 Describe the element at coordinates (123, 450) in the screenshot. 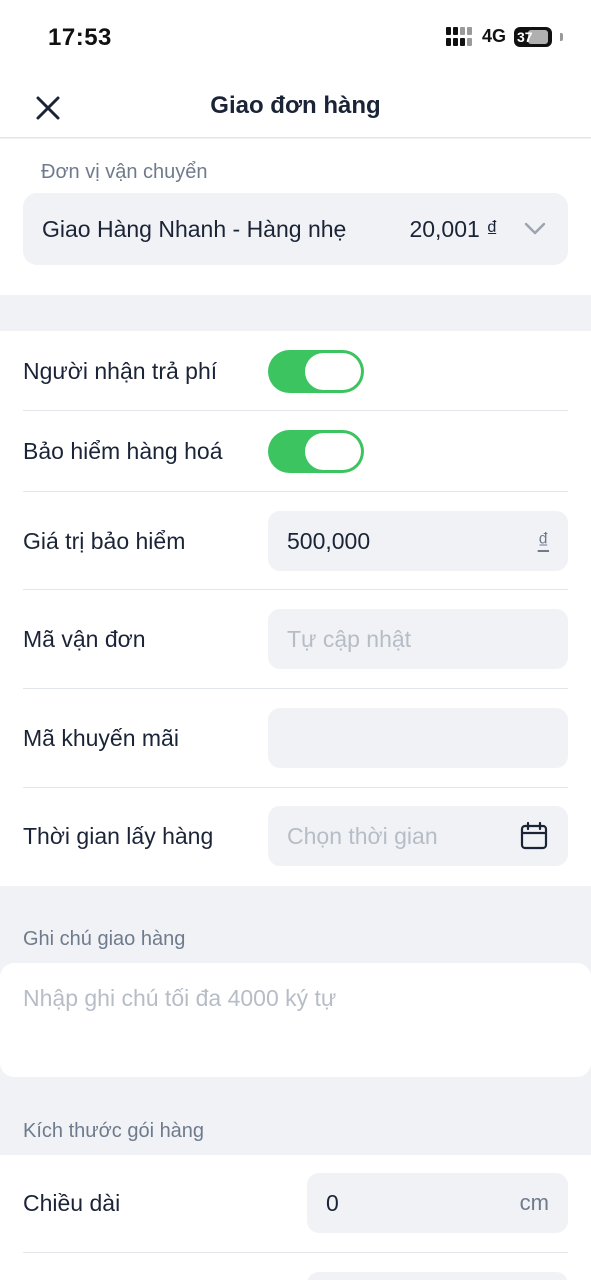

I see `insurance-label: Bảo hiểm hàng hoá` at that location.